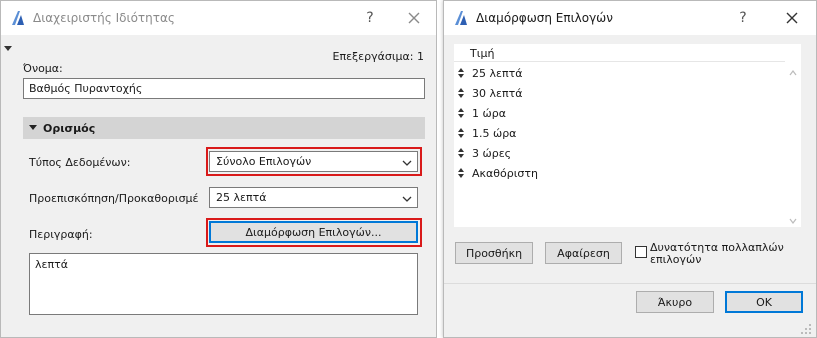 The image size is (817, 338). What do you see at coordinates (505, 173) in the screenshot?
I see `option-value: Ακαθόριστη` at bounding box center [505, 173].